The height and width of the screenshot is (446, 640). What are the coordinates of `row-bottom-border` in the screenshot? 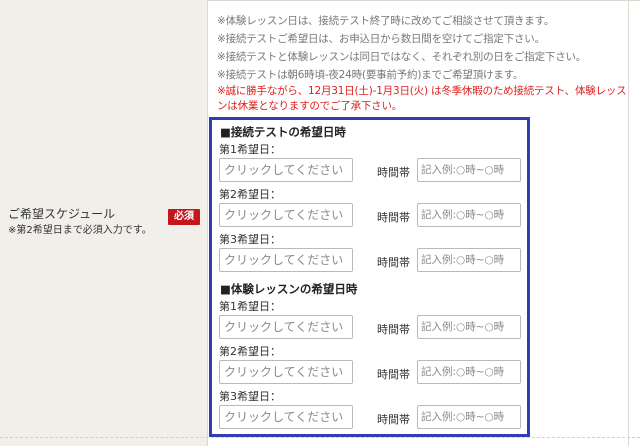 It's located at (320, 437).